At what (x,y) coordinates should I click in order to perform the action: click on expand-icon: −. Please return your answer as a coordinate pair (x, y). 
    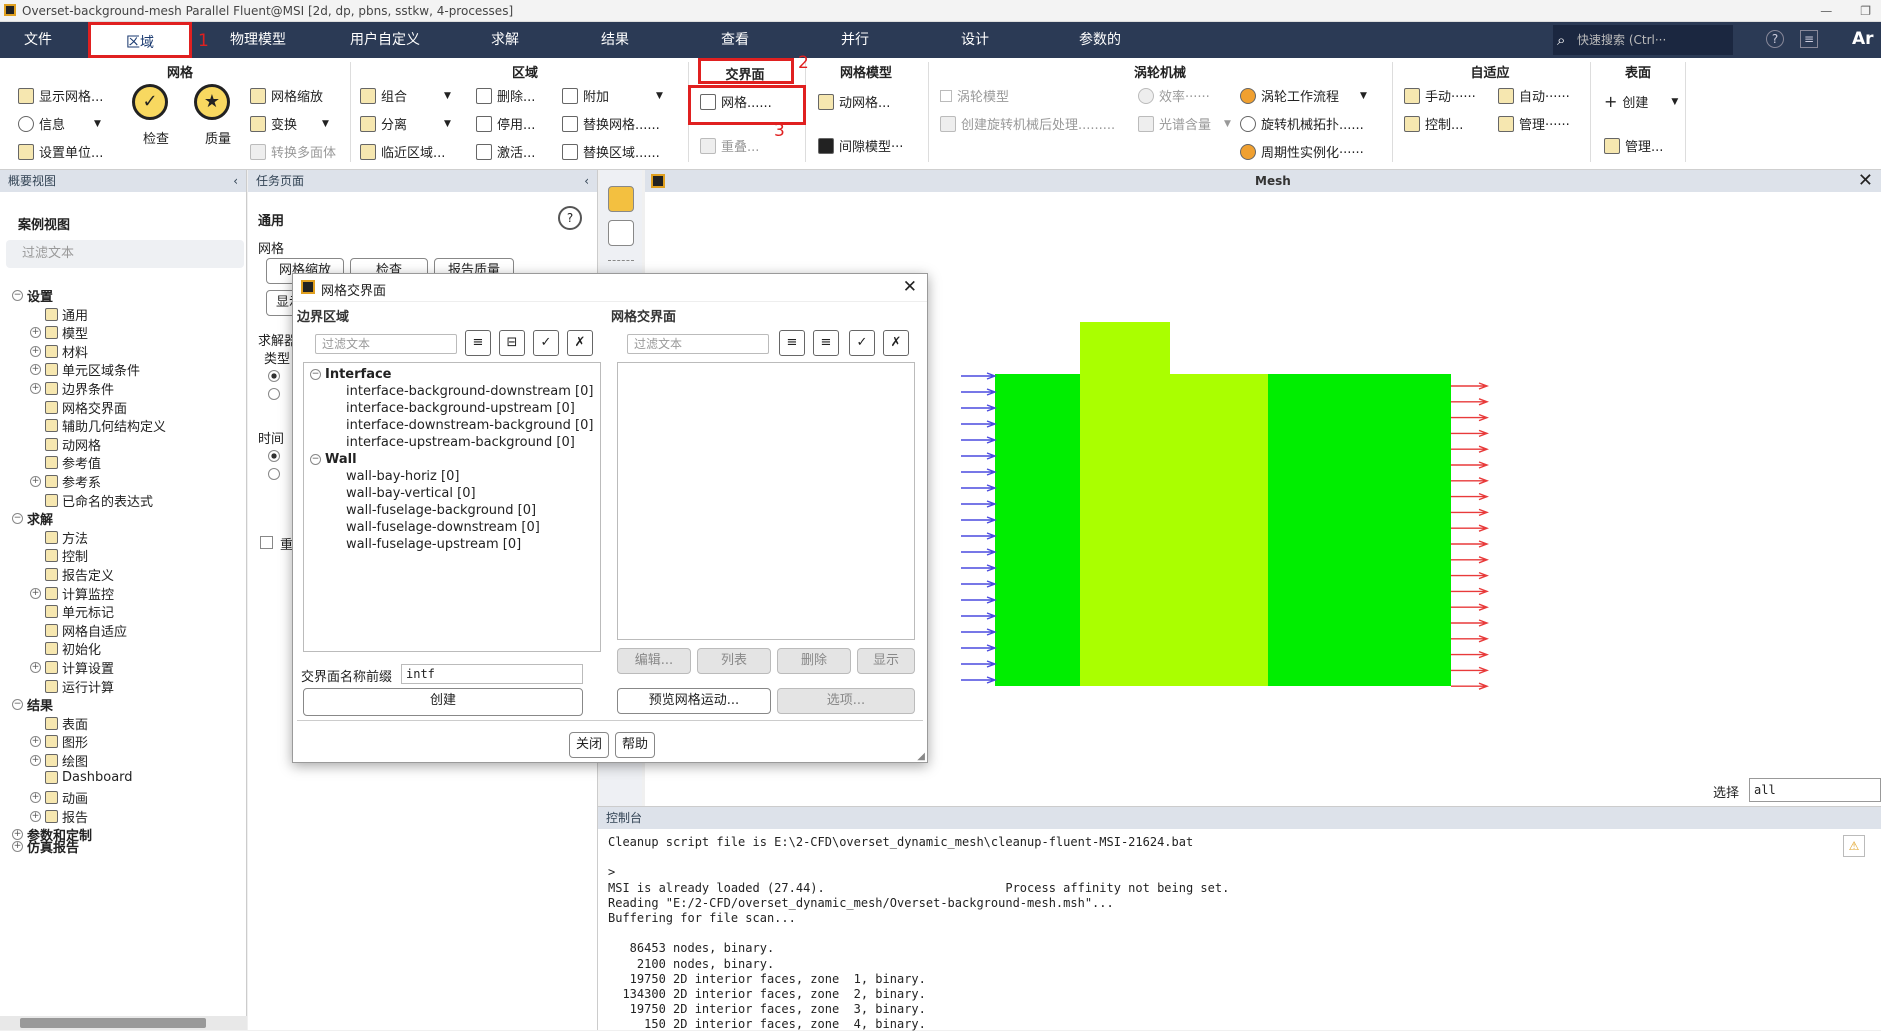
    Looking at the image, I should click on (17, 519).